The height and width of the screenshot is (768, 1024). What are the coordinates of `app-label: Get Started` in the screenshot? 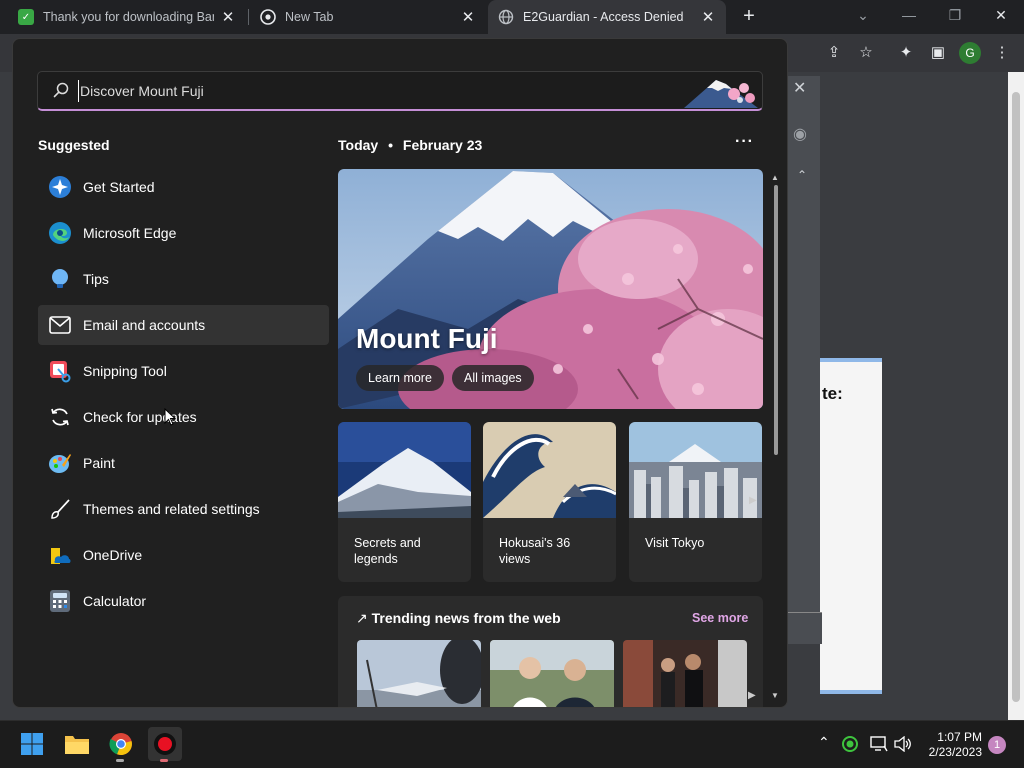 It's located at (119, 187).